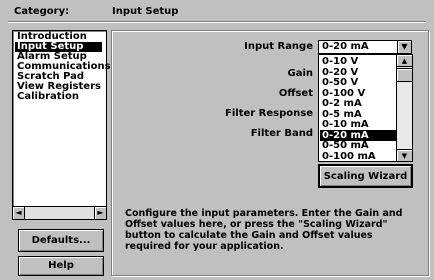 Image resolution: width=434 pixels, height=280 pixels. What do you see at coordinates (19, 213) in the screenshot?
I see `scroll-left-icon: ◄` at bounding box center [19, 213].